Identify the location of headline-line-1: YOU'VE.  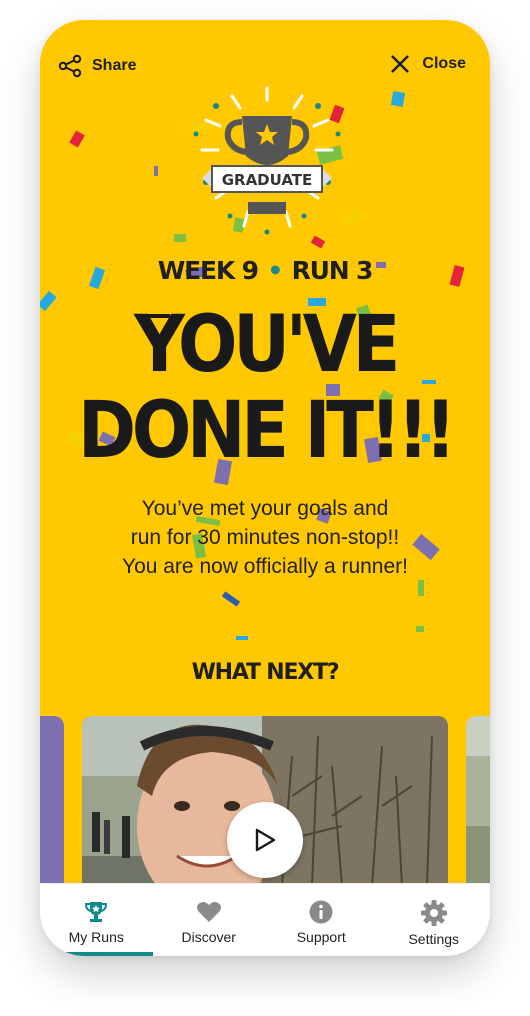
(267, 345).